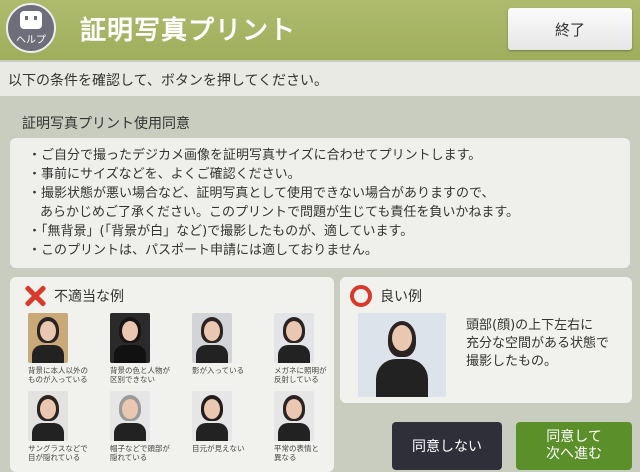 This screenshot has width=640, height=472. I want to click on terms-line: あらかじめご了承ください。このプリントで問題が生じても責任を負いかねます。, so click(280, 212).